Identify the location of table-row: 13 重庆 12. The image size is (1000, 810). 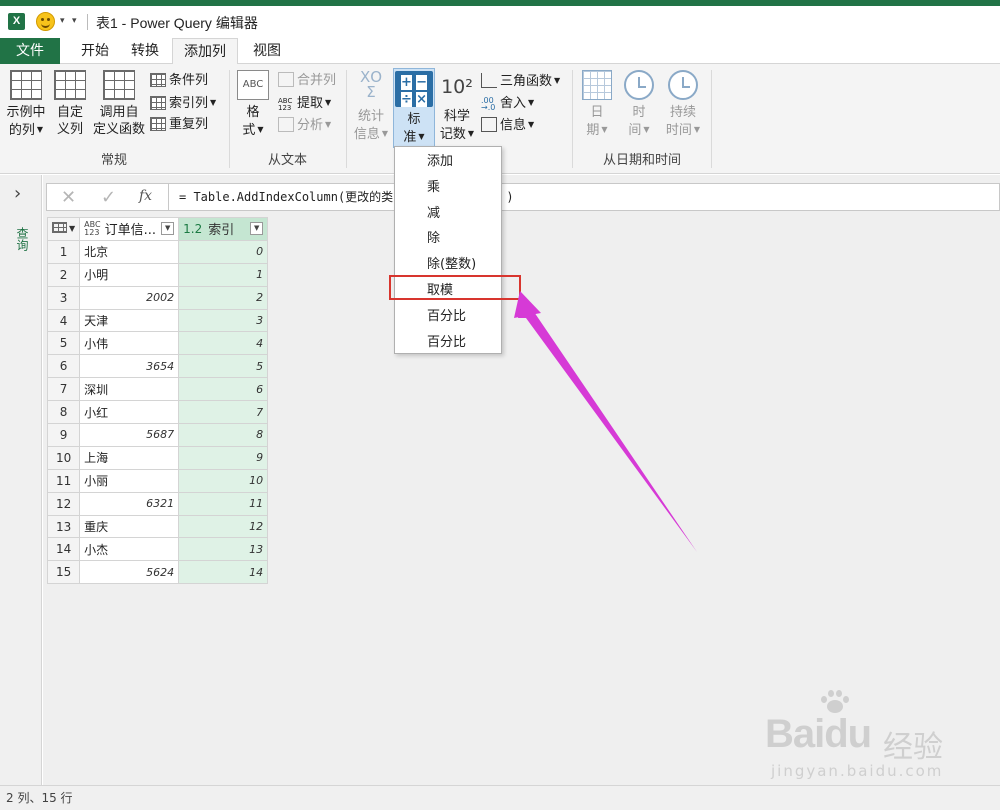
(157, 526).